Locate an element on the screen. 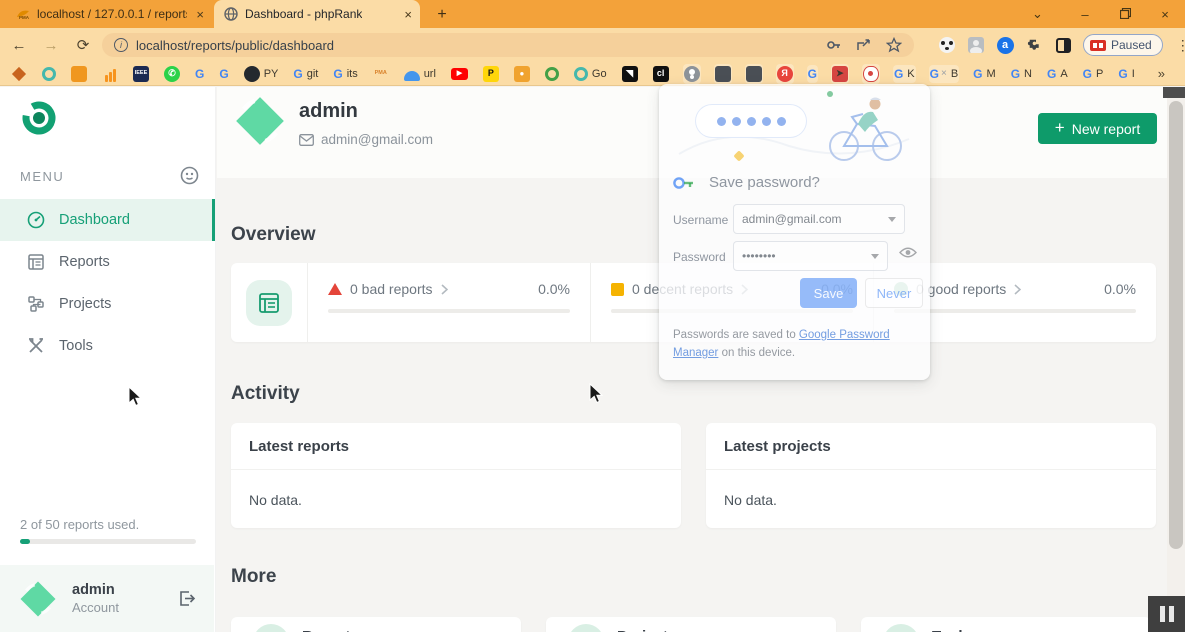 The width and height of the screenshot is (1185, 632). minimize-button: – is located at coordinates (1085, 14).